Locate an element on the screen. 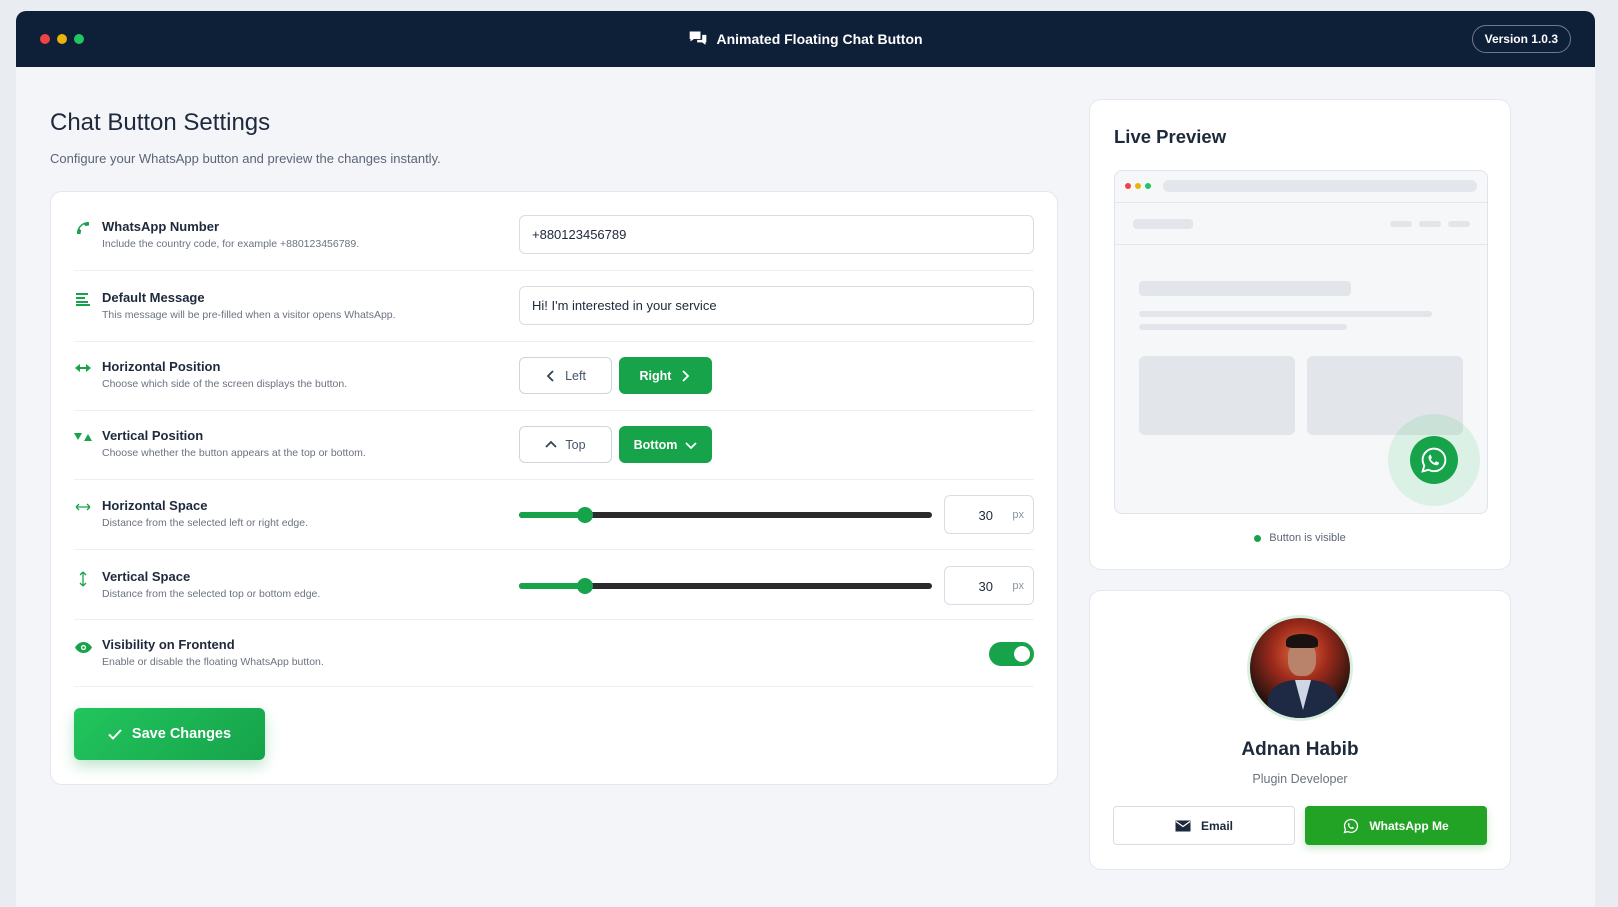 The width and height of the screenshot is (1618, 907). live-preview-title: Live Preview is located at coordinates (1170, 136).